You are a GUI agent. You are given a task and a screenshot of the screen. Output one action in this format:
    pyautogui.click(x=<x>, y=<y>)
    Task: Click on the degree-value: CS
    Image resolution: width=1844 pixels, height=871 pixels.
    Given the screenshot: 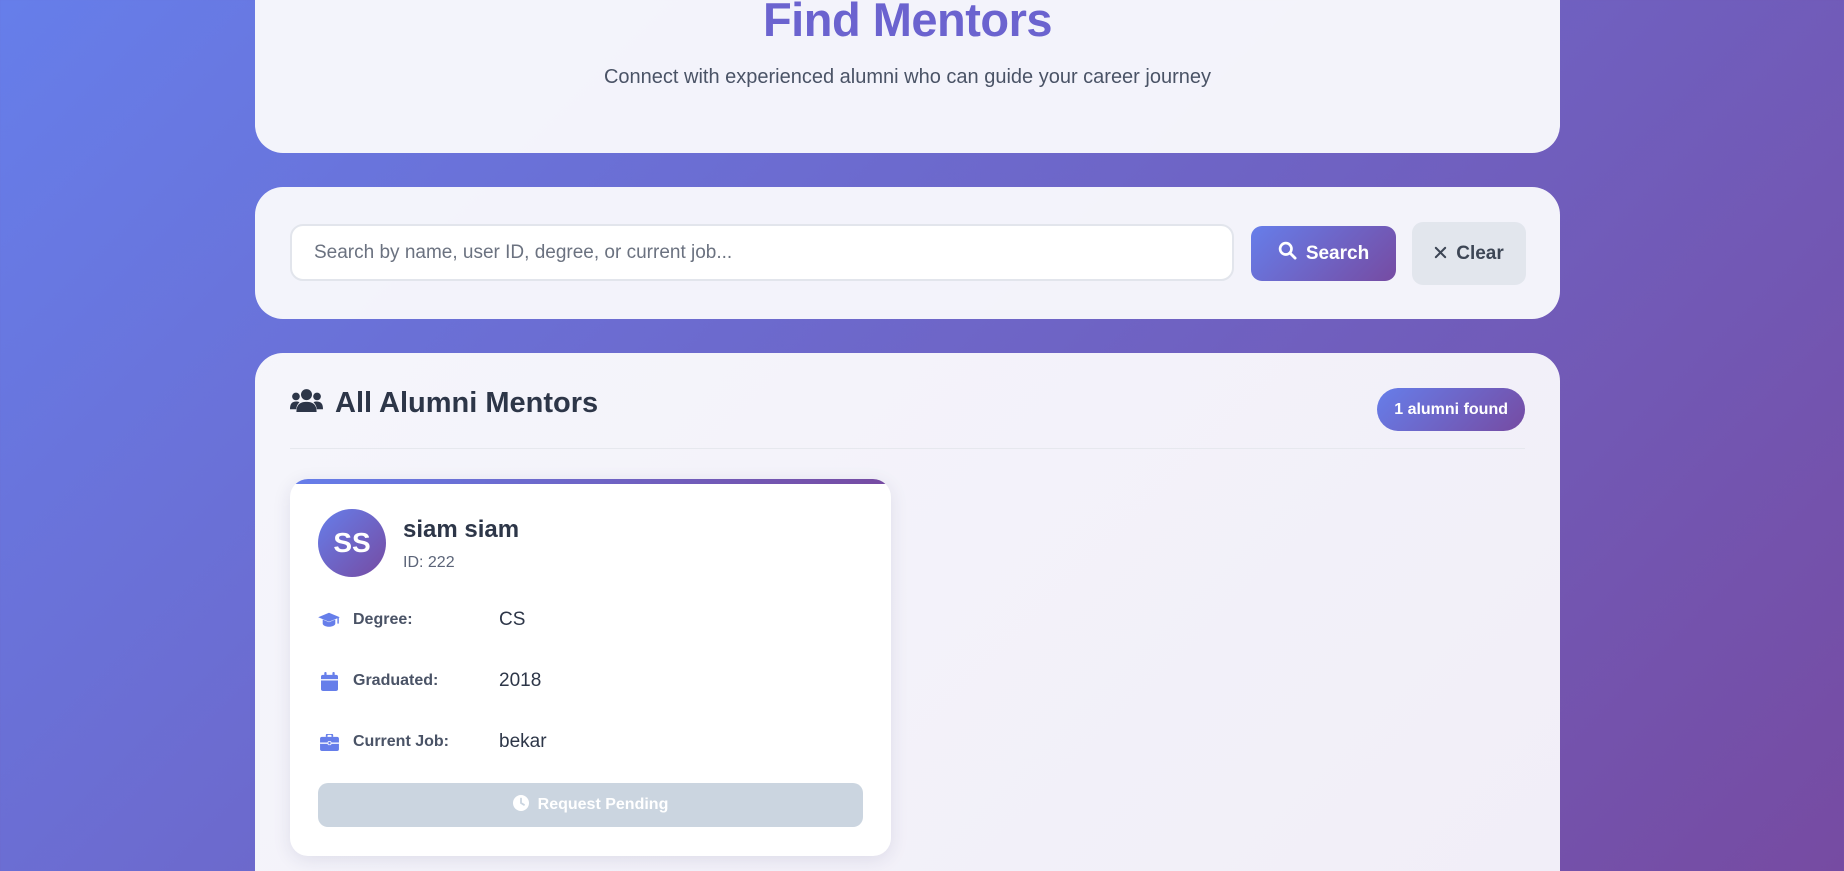 What is the action you would take?
    pyautogui.click(x=512, y=619)
    